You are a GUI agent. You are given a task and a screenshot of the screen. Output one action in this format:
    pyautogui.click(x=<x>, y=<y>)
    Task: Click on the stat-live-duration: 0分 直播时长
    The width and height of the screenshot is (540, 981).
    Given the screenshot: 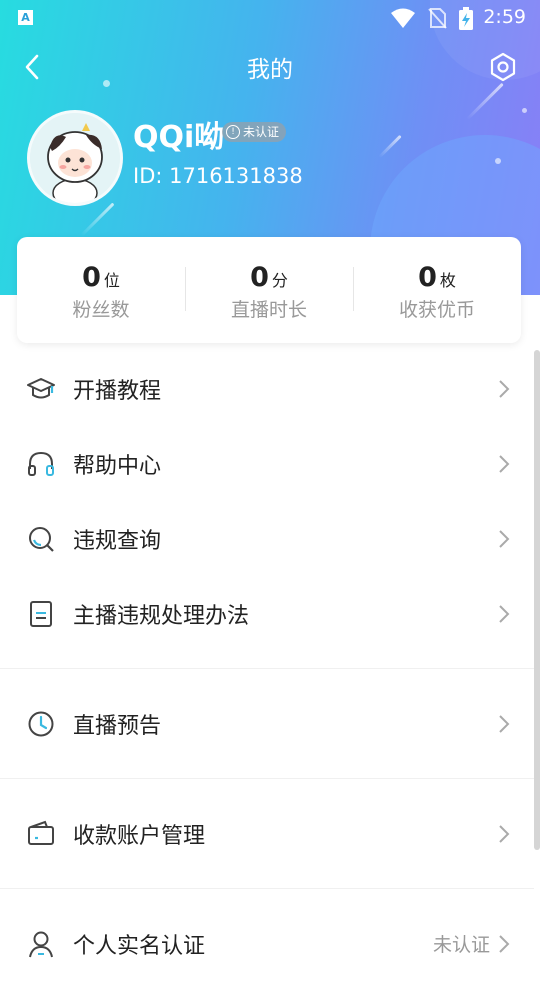 What is the action you would take?
    pyautogui.click(x=269, y=290)
    